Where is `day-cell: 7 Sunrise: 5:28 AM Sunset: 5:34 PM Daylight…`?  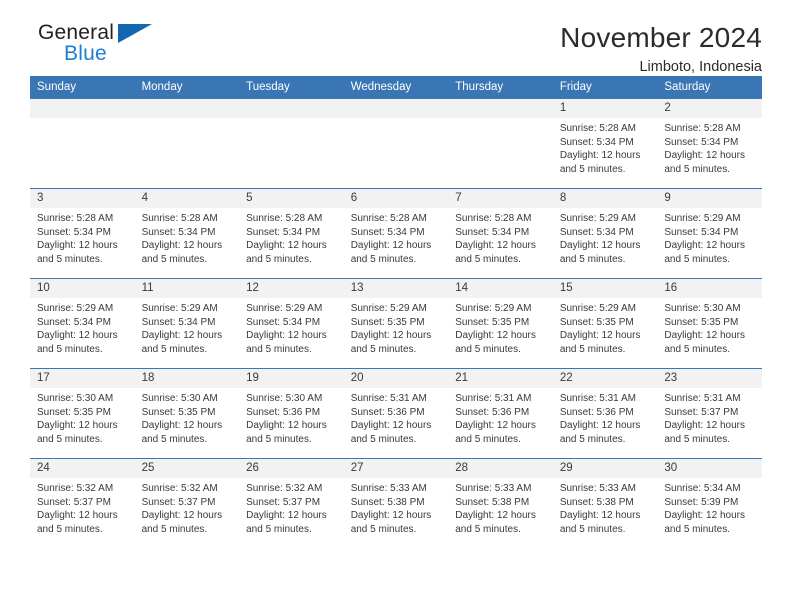
day-cell: 7 Sunrise: 5:28 AM Sunset: 5:34 PM Daylight… is located at coordinates (500, 233).